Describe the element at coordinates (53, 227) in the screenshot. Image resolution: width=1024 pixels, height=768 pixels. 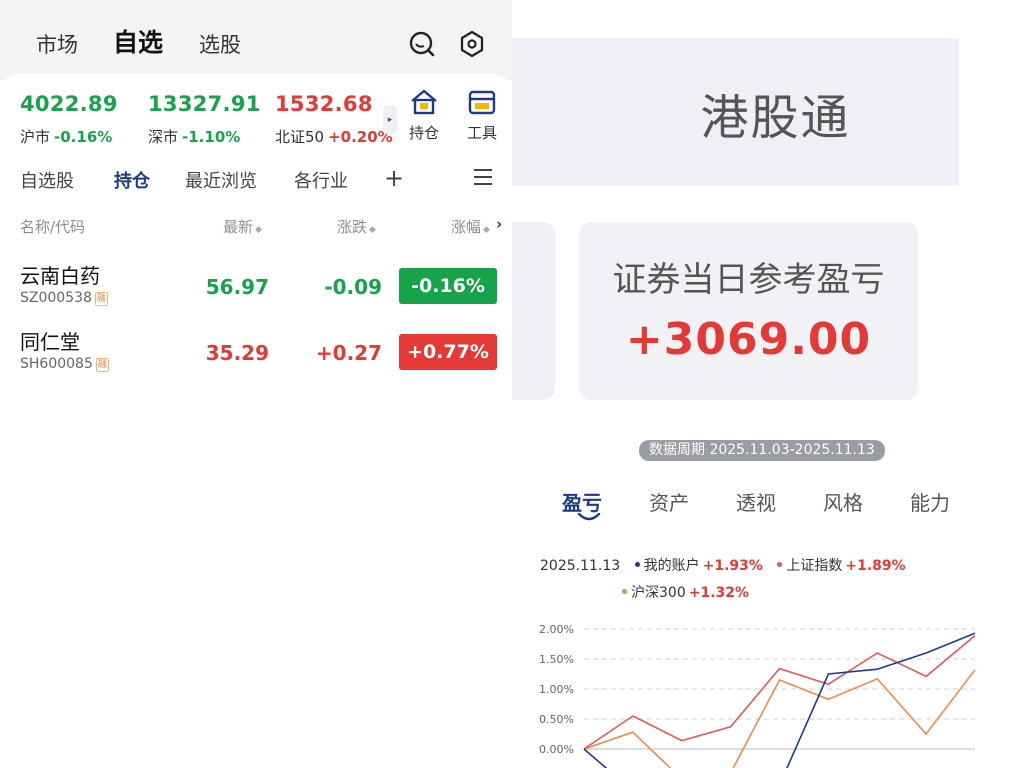
I see `col-header-name: 名称/代码` at that location.